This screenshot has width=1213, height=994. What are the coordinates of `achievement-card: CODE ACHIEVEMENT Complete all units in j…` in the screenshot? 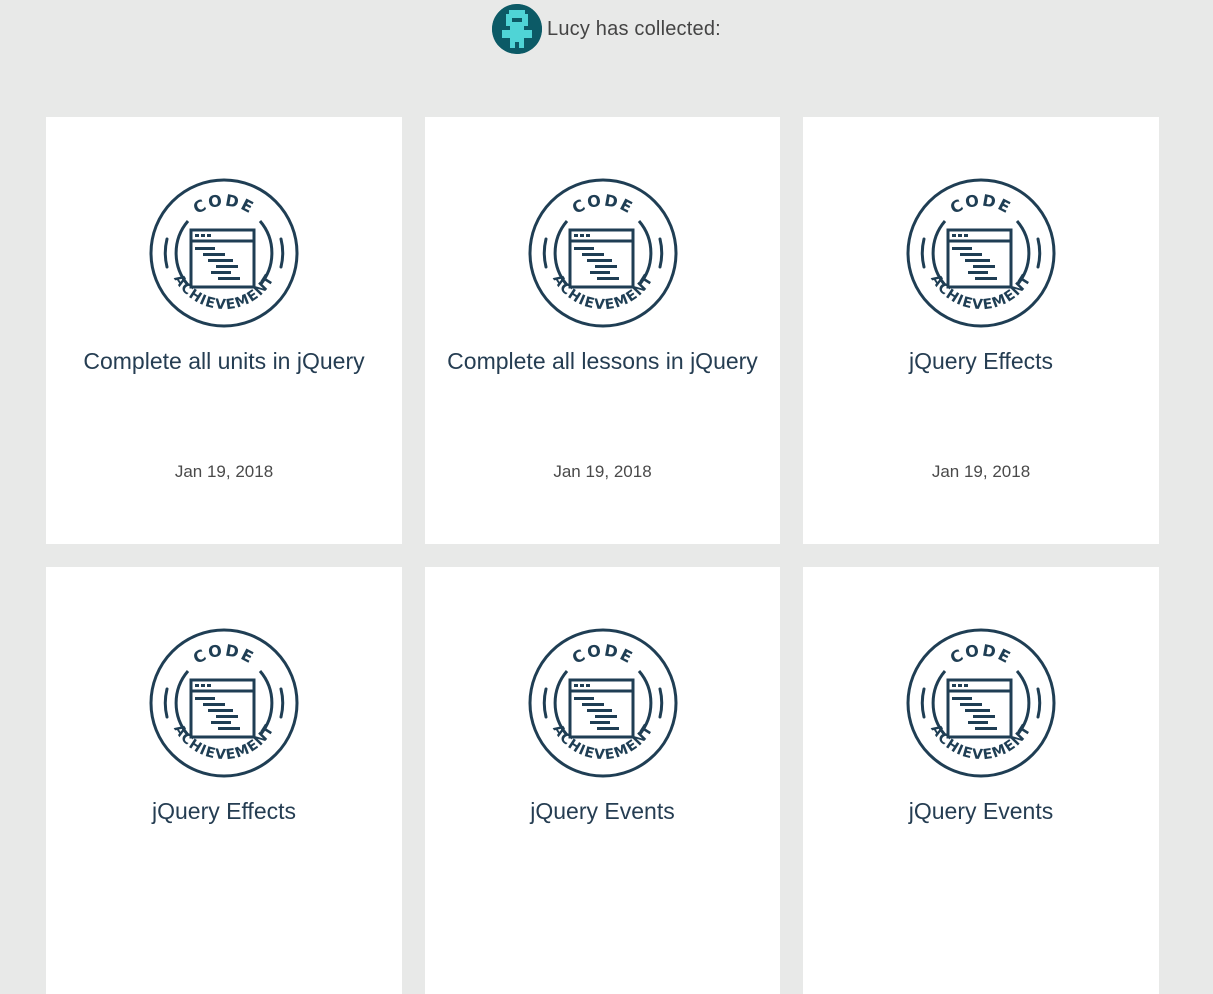 It's located at (224, 330).